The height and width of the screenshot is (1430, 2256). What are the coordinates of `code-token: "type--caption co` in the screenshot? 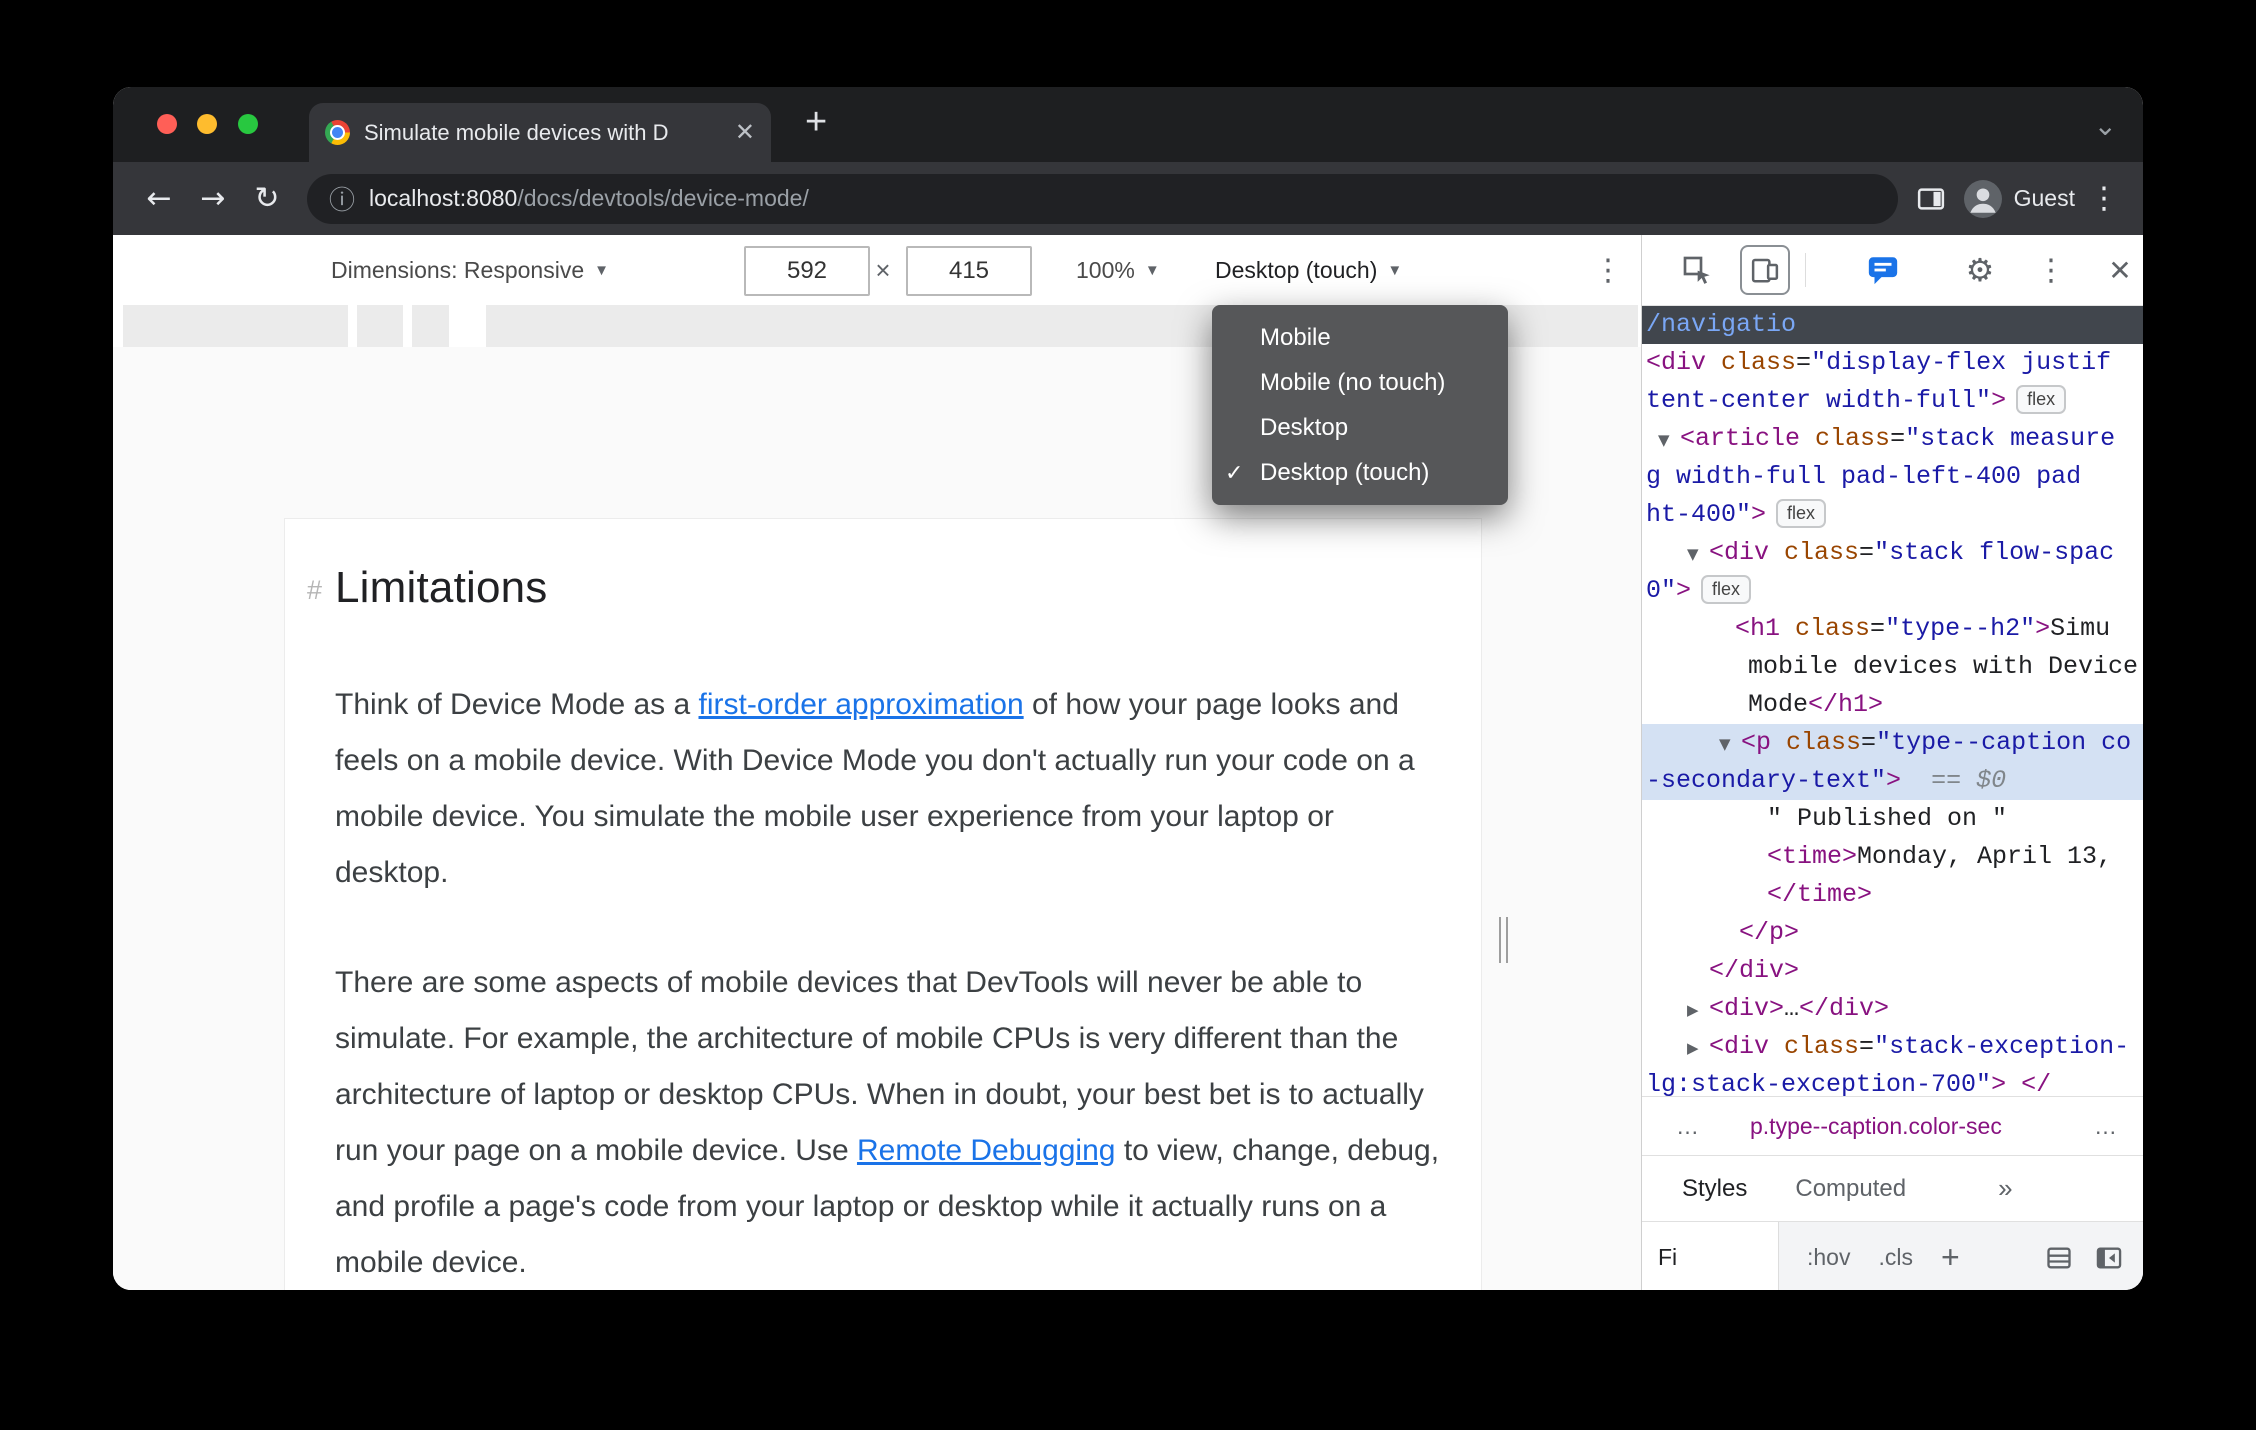 It's located at (2004, 742).